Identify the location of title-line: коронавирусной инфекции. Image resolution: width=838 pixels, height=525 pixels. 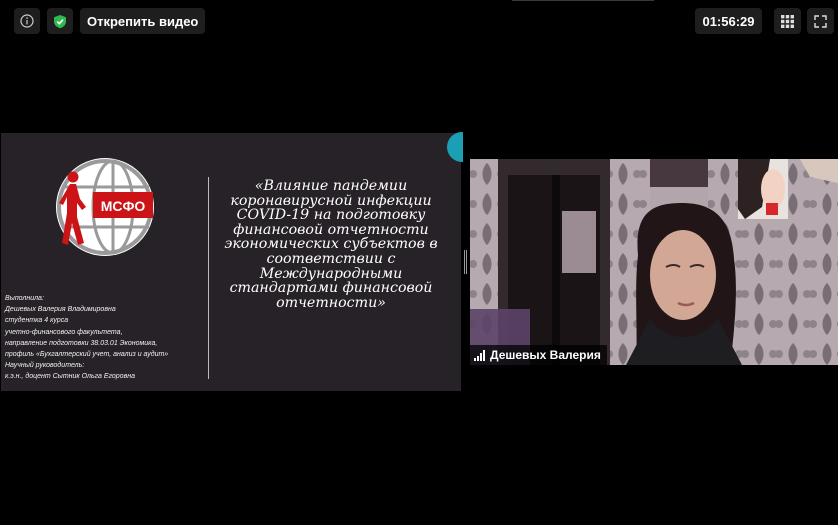
(331, 200).